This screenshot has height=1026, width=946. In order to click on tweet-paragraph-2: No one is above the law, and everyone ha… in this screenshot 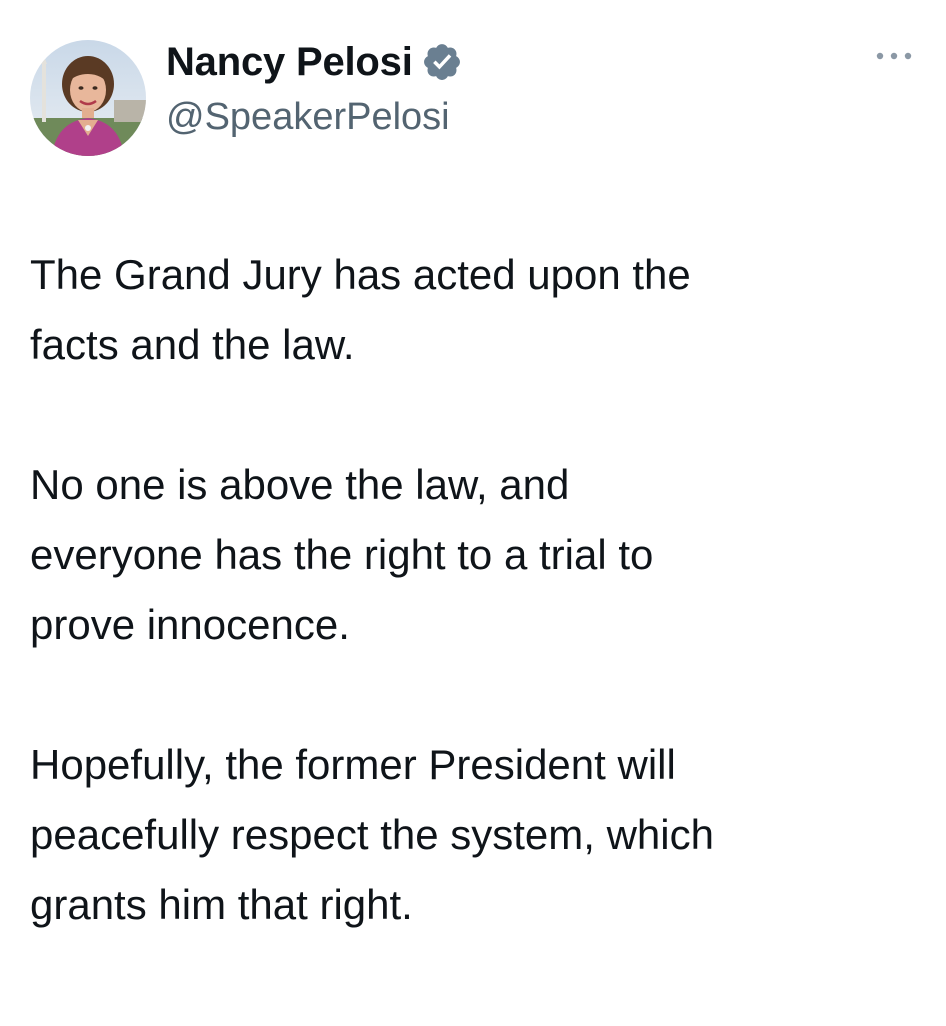, I will do `click(342, 554)`.